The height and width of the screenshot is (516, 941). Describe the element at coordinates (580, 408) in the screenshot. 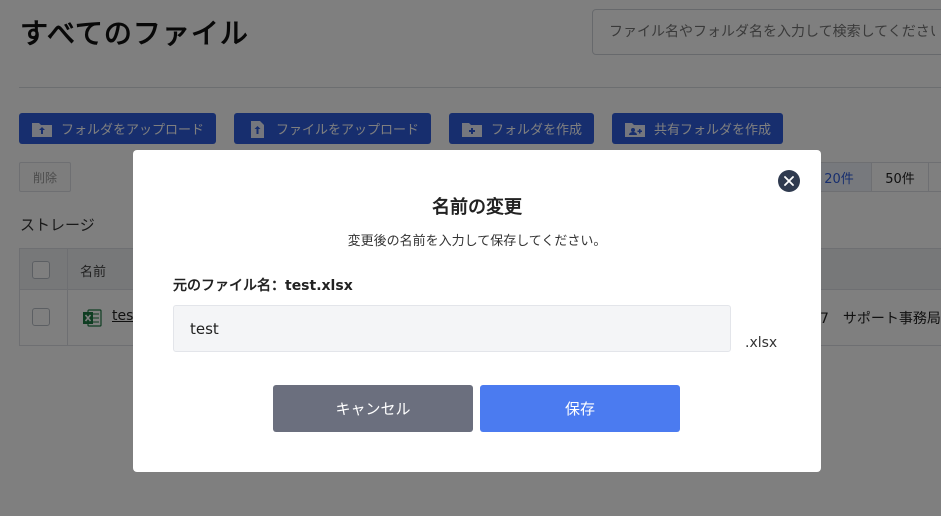

I see `save-button: 保存` at that location.